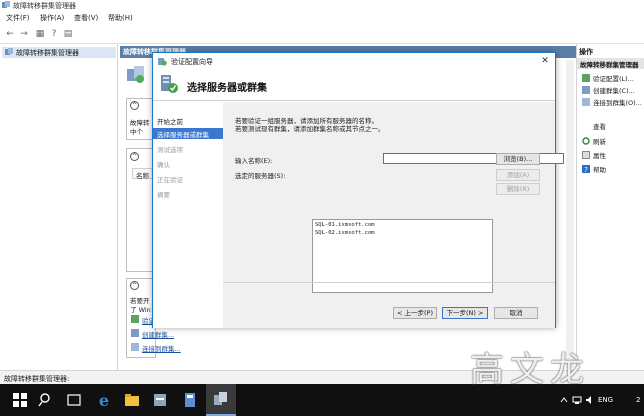  I want to click on column-header-label: 名称, so click(142, 176).